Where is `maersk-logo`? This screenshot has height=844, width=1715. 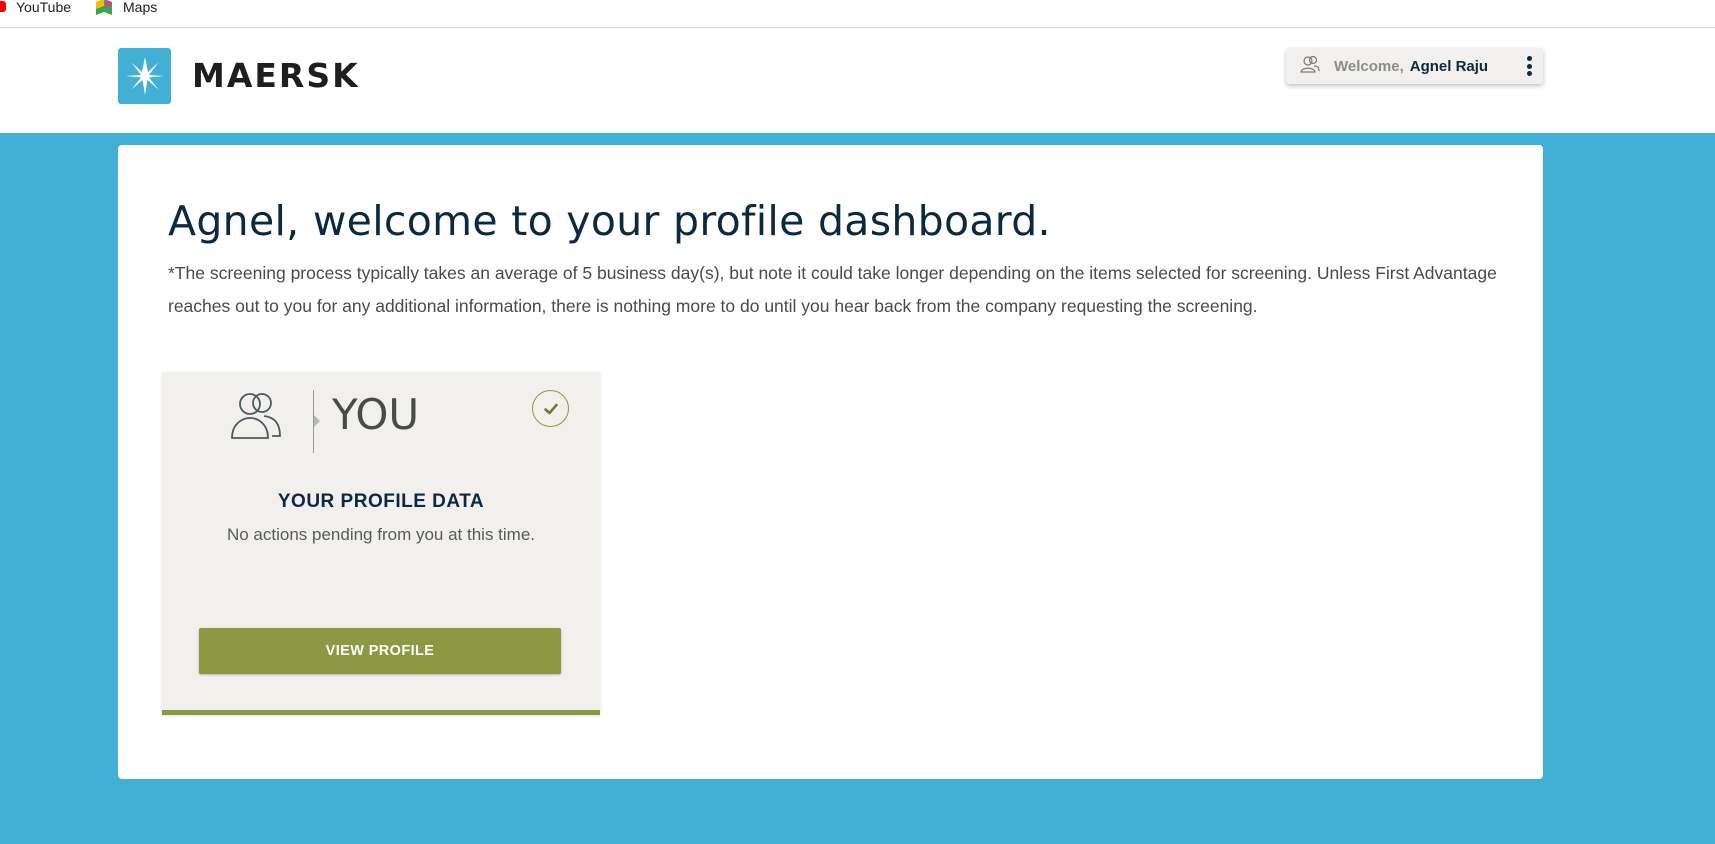 maersk-logo is located at coordinates (144, 76).